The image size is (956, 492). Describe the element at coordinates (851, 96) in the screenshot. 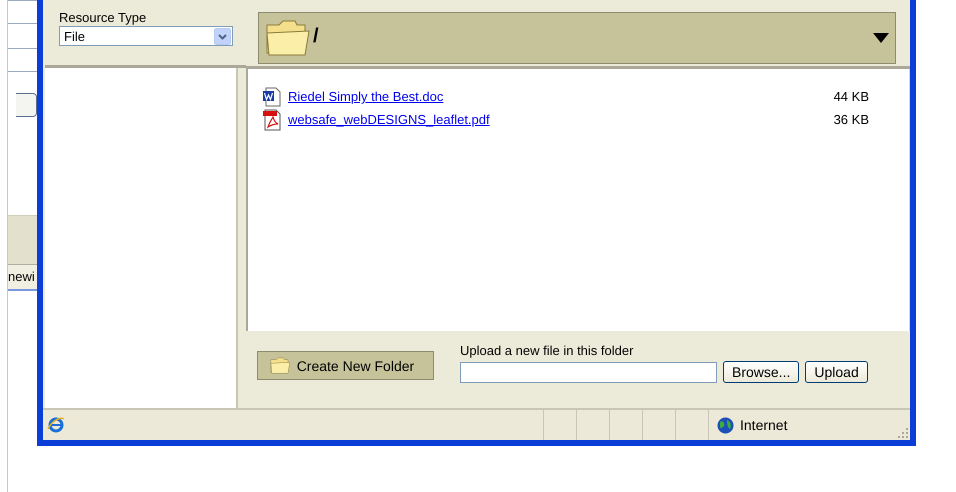

I see `file-size: 44 KB` at that location.